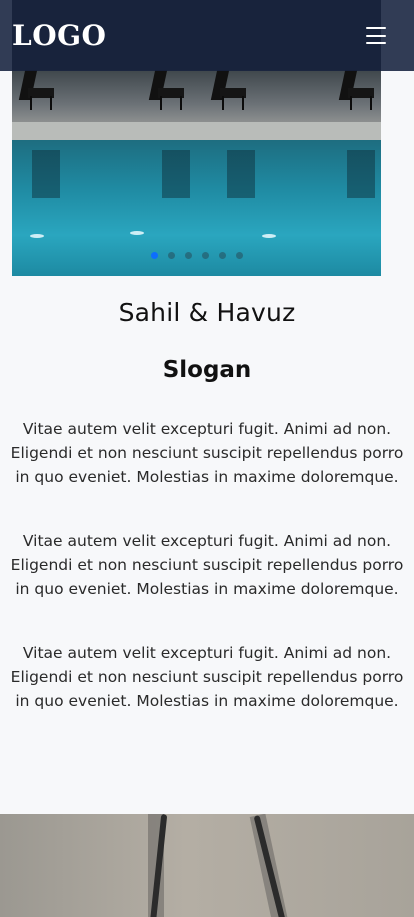  I want to click on section-slogan: Slogan, so click(207, 370).